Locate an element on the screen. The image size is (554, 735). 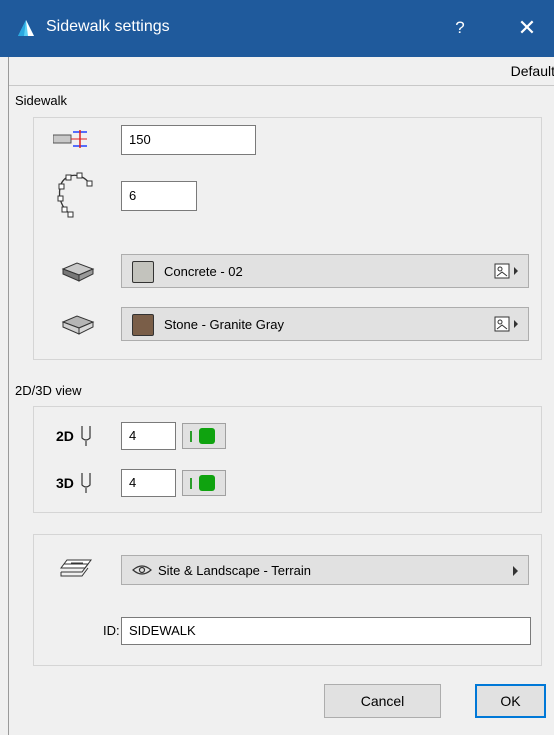
top-surface-icon is located at coordinates (78, 272).